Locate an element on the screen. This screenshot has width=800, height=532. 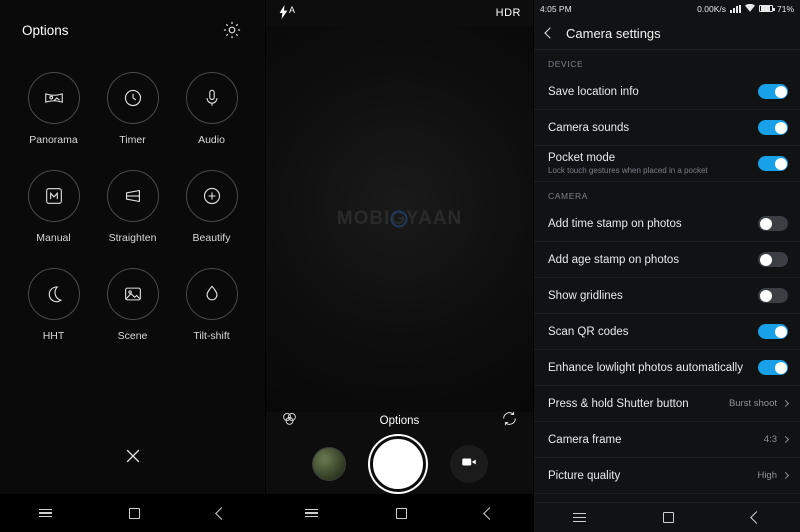
status-icons: 0.00K/s 71% is located at coordinates (745, 8).